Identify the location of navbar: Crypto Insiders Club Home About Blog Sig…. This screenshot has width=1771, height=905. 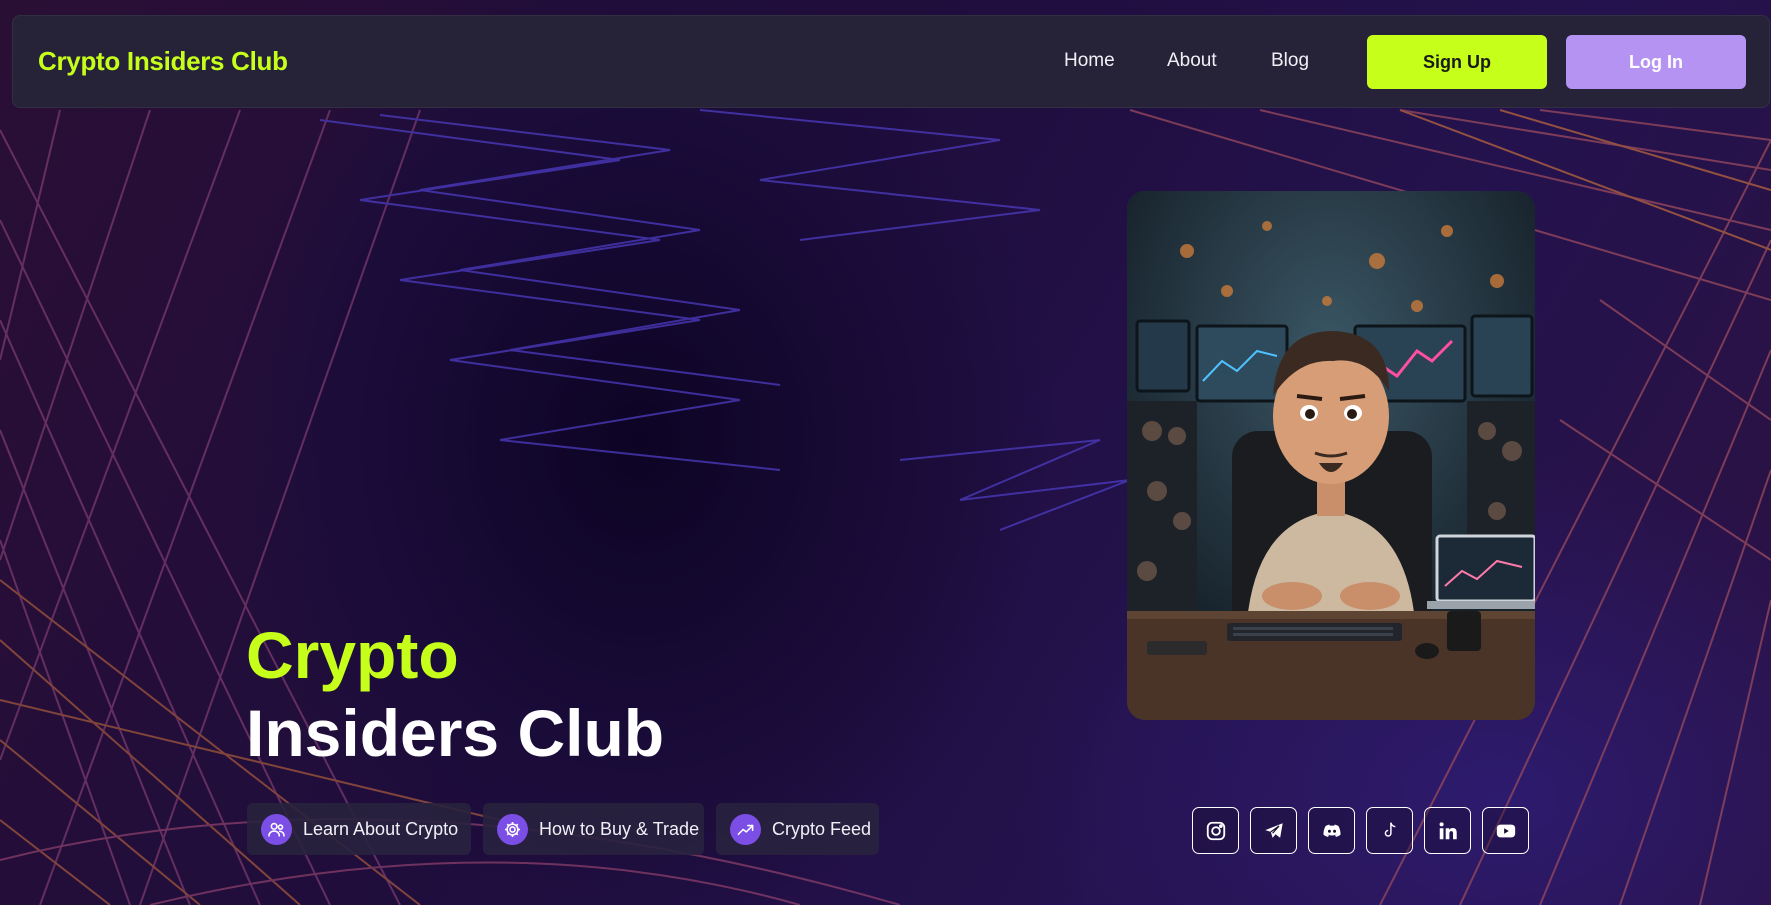
(891, 61).